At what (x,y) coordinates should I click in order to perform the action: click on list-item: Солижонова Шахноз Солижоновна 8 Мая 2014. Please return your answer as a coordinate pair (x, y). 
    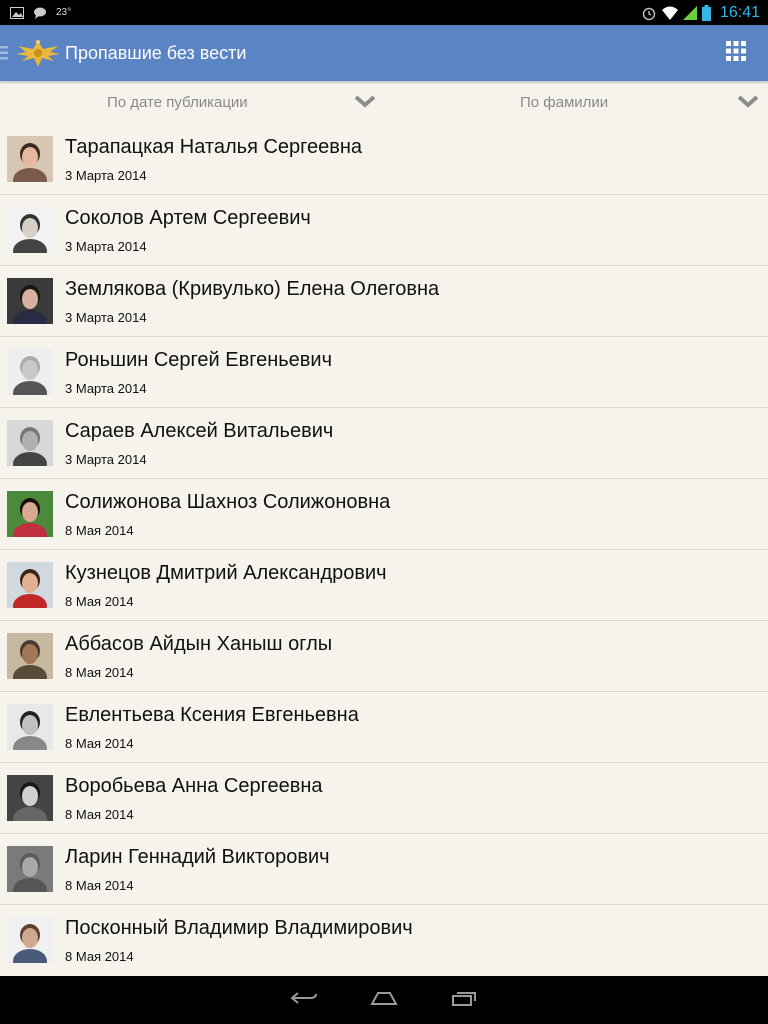
    Looking at the image, I should click on (384, 514).